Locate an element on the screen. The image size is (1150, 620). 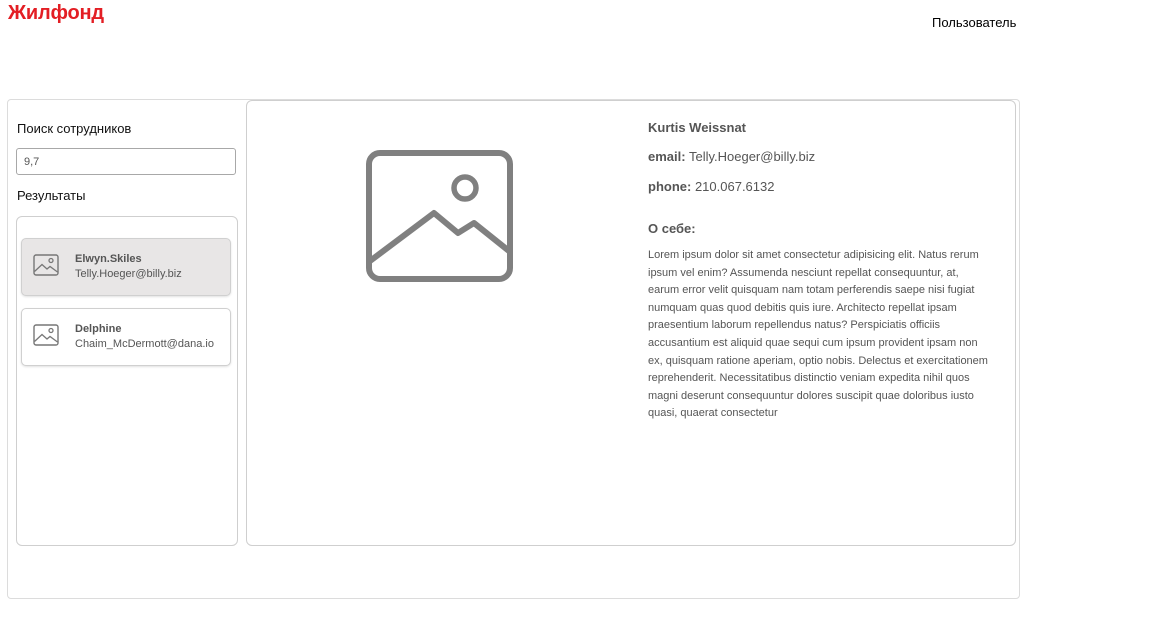
app-logo: Жилфонд is located at coordinates (56, 13).